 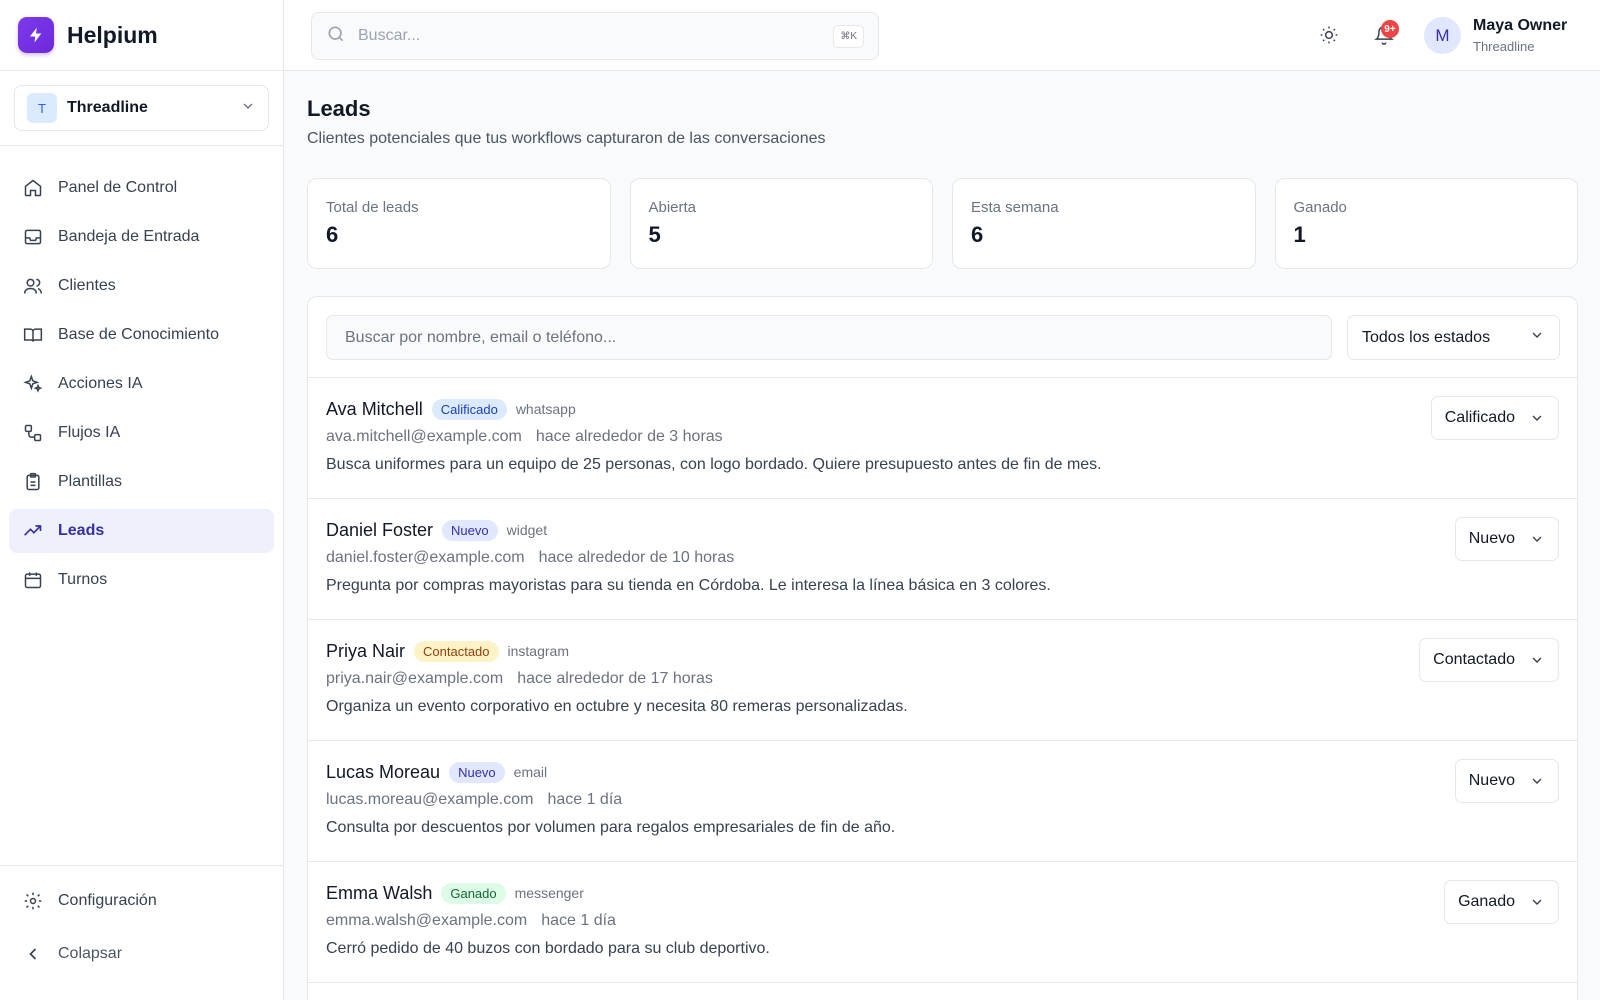 What do you see at coordinates (530, 772) in the screenshot?
I see `lead-channel: email` at bounding box center [530, 772].